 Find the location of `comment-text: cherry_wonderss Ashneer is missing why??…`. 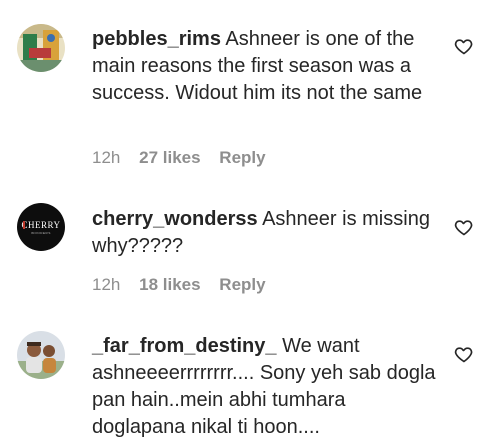

comment-text: cherry_wonderss Ashneer is missing why??… is located at coordinates (267, 233).